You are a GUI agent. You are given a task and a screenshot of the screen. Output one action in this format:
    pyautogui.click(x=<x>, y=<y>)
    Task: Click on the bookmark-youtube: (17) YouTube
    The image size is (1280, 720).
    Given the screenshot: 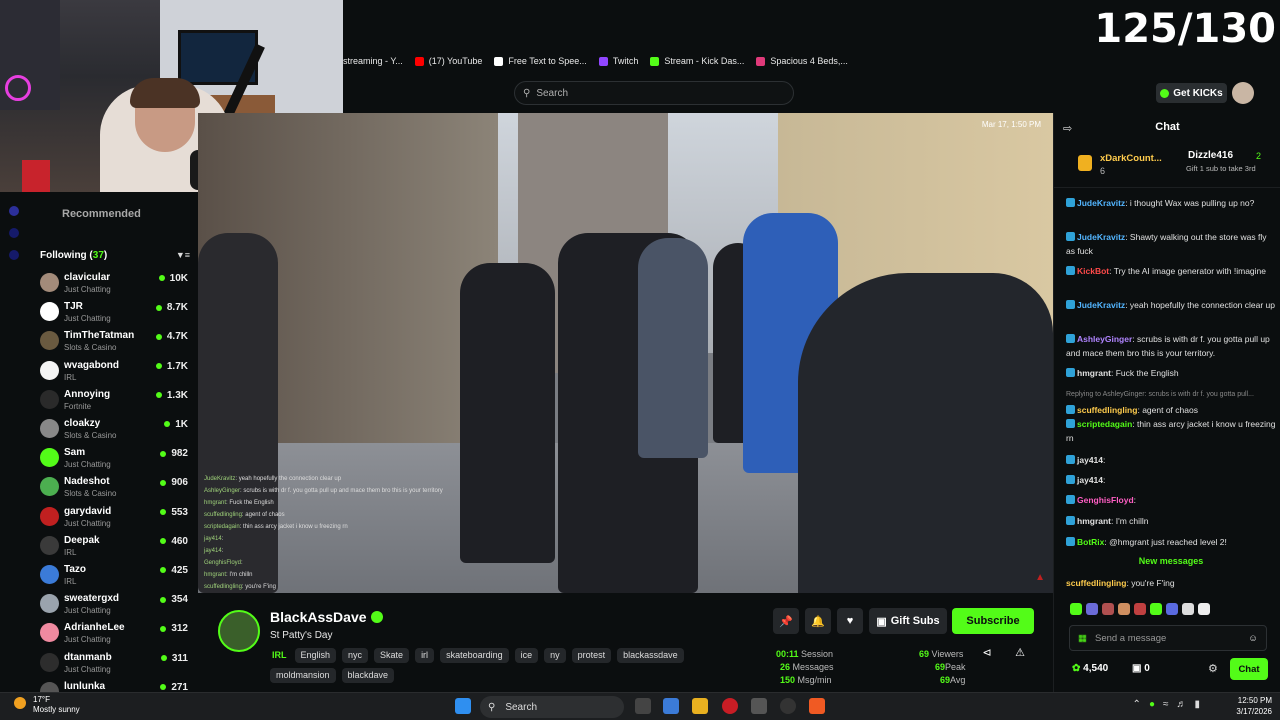 What is the action you would take?
    pyautogui.click(x=448, y=61)
    